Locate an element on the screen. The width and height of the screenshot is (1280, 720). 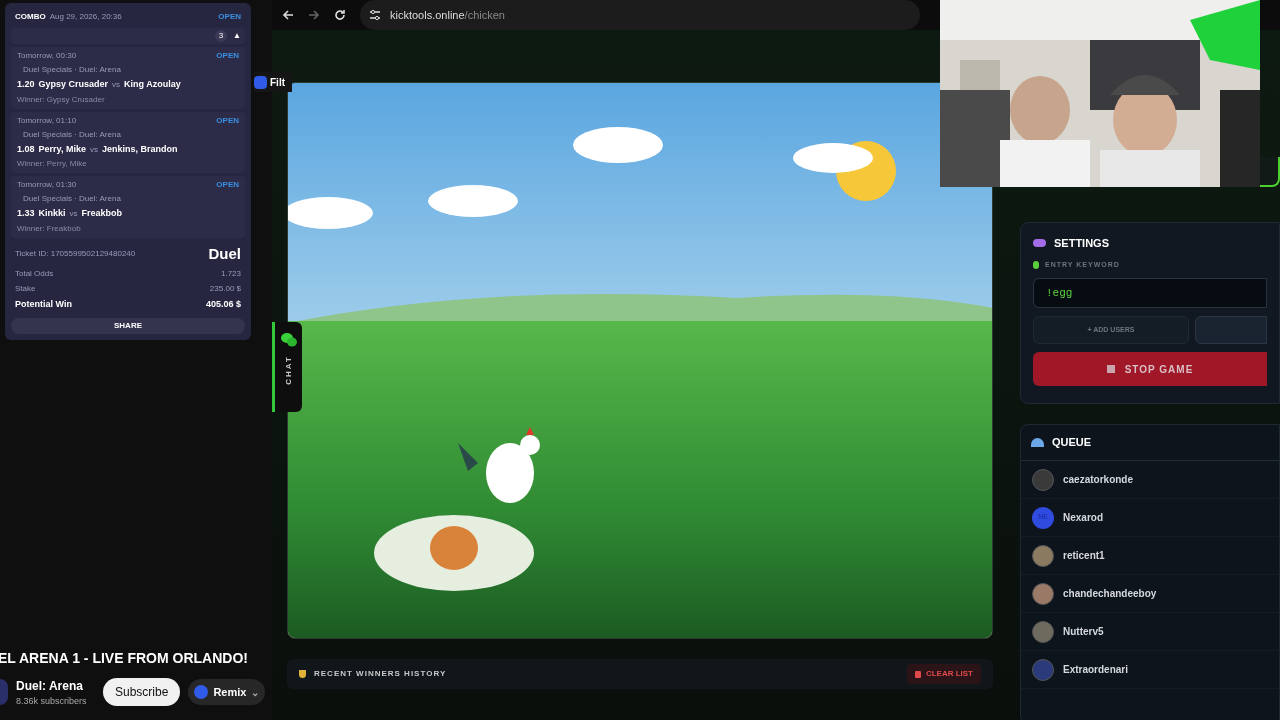
team-name: Perry, Mike is located at coordinates (62, 149).